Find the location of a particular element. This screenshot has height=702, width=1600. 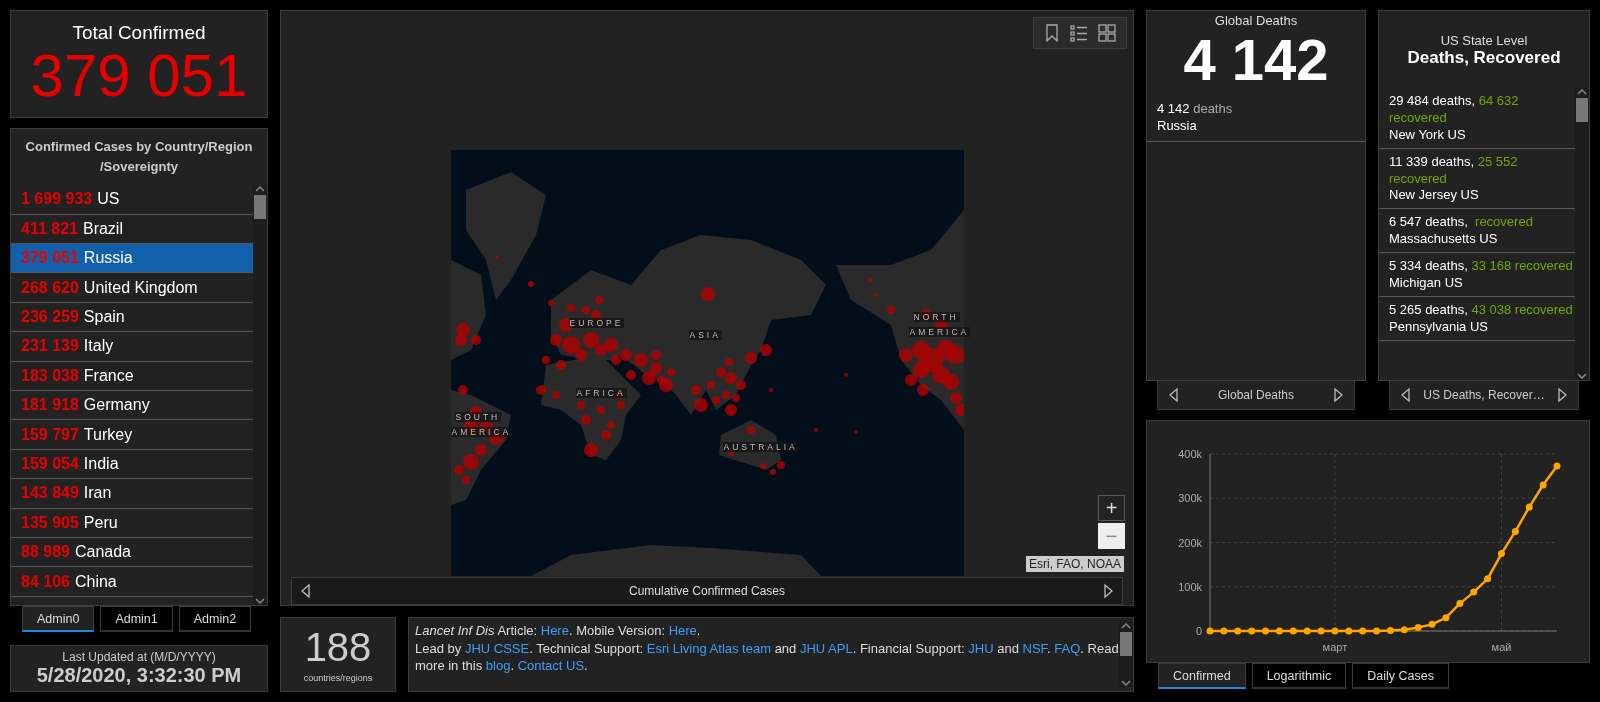

country-count-value: 188 is located at coordinates (338, 646).